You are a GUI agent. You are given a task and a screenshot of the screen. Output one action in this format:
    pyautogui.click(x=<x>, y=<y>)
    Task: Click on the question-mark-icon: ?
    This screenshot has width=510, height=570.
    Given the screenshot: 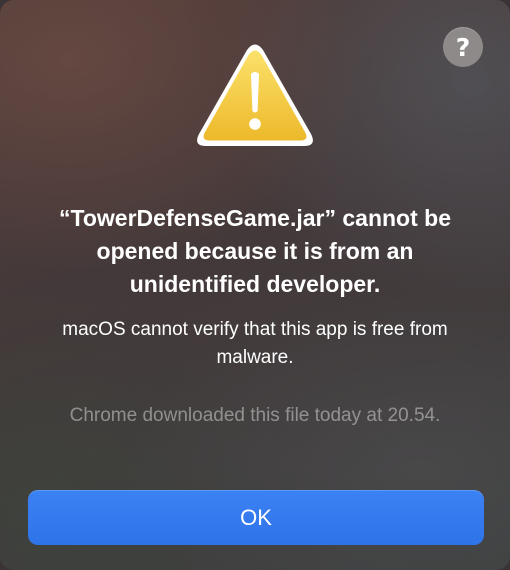 What is the action you would take?
    pyautogui.click(x=463, y=47)
    